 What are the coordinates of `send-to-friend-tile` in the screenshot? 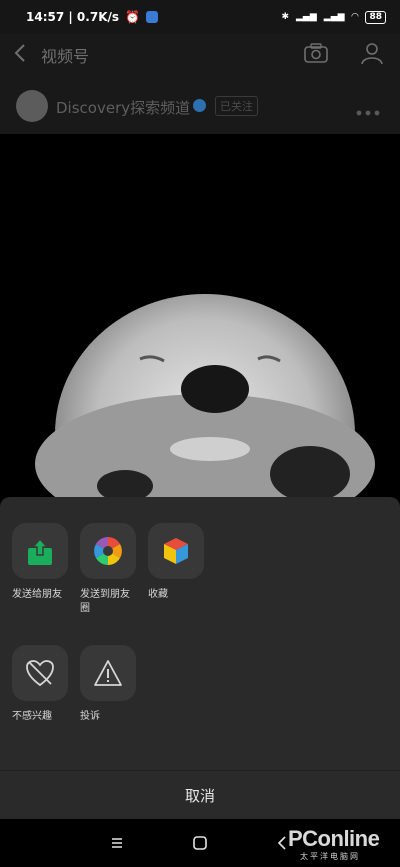 It's located at (40, 551).